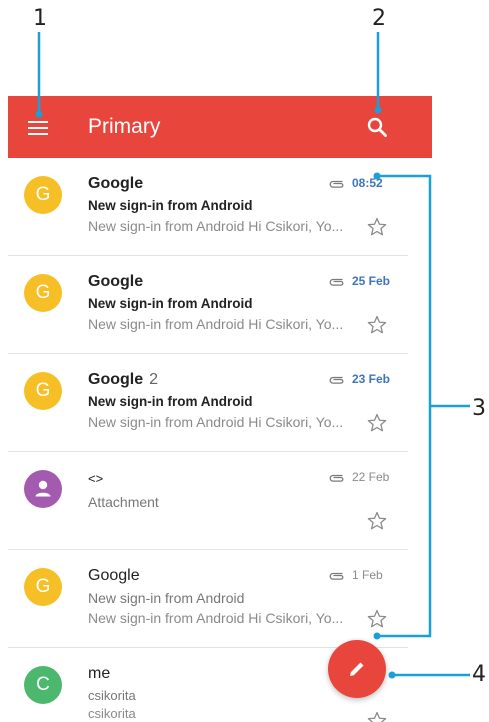 Image resolution: width=489 pixels, height=722 pixels. I want to click on menu-icon, so click(38, 128).